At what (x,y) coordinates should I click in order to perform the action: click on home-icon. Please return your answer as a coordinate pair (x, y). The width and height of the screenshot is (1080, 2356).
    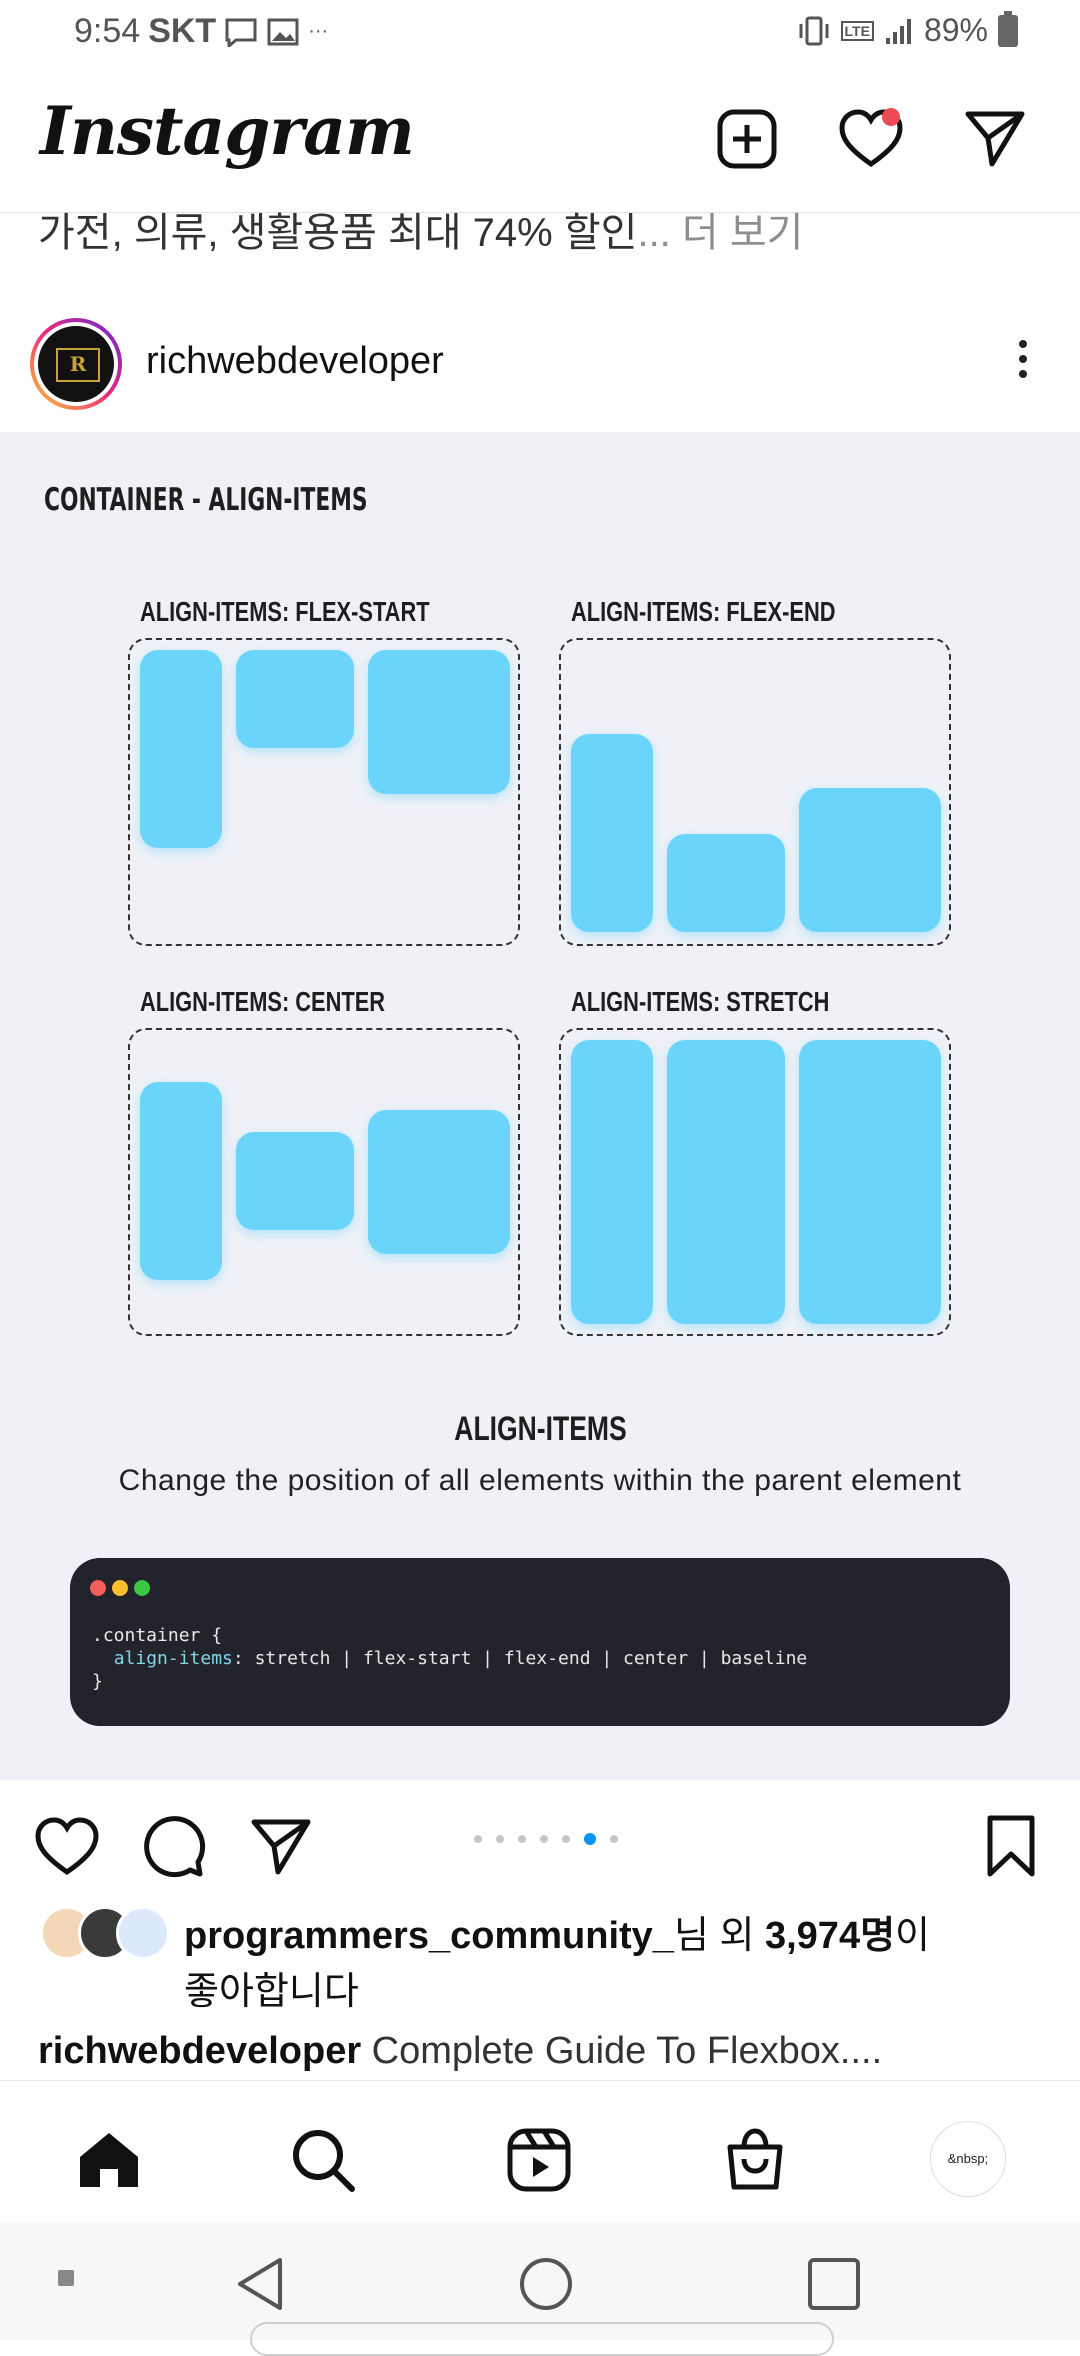
    Looking at the image, I should click on (109, 2160).